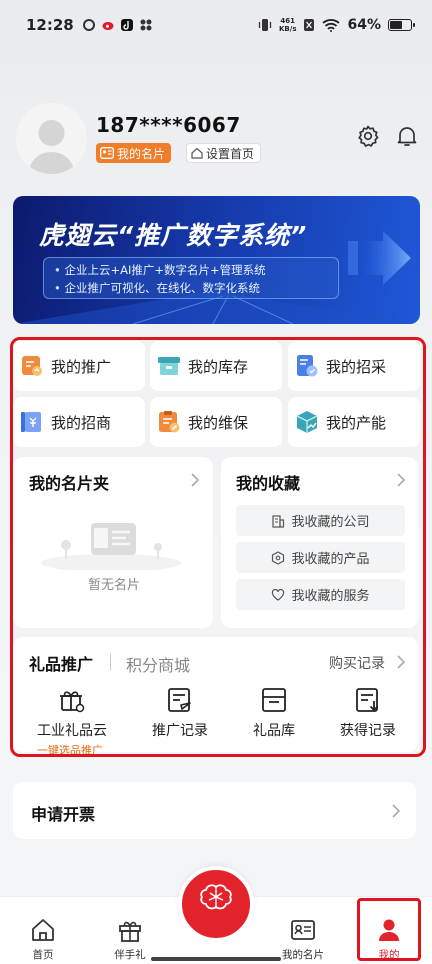 Image resolution: width=432 pixels, height=964 pixels. I want to click on banner-line-2: 企业推广可视化、在线化、数字化系统, so click(191, 288).